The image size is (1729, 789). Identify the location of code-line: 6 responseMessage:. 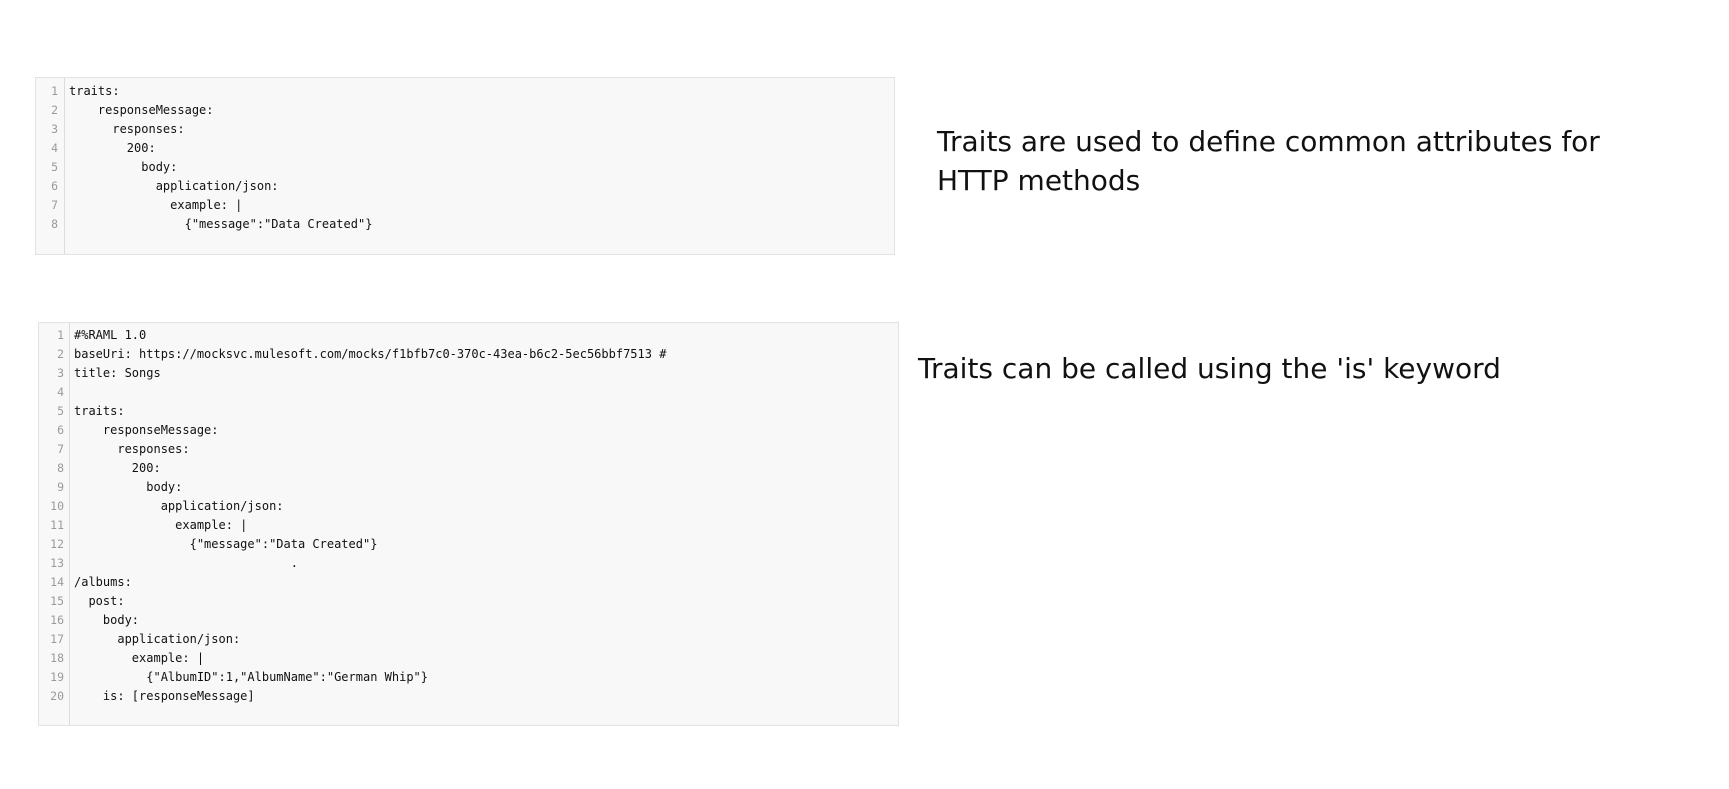
(468, 430).